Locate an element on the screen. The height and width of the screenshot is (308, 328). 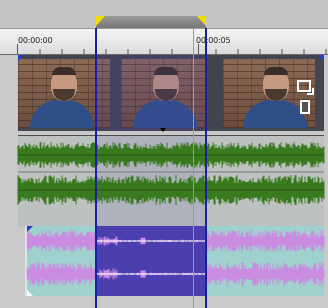
timeline-bottom-strip is located at coordinates (164, 302).